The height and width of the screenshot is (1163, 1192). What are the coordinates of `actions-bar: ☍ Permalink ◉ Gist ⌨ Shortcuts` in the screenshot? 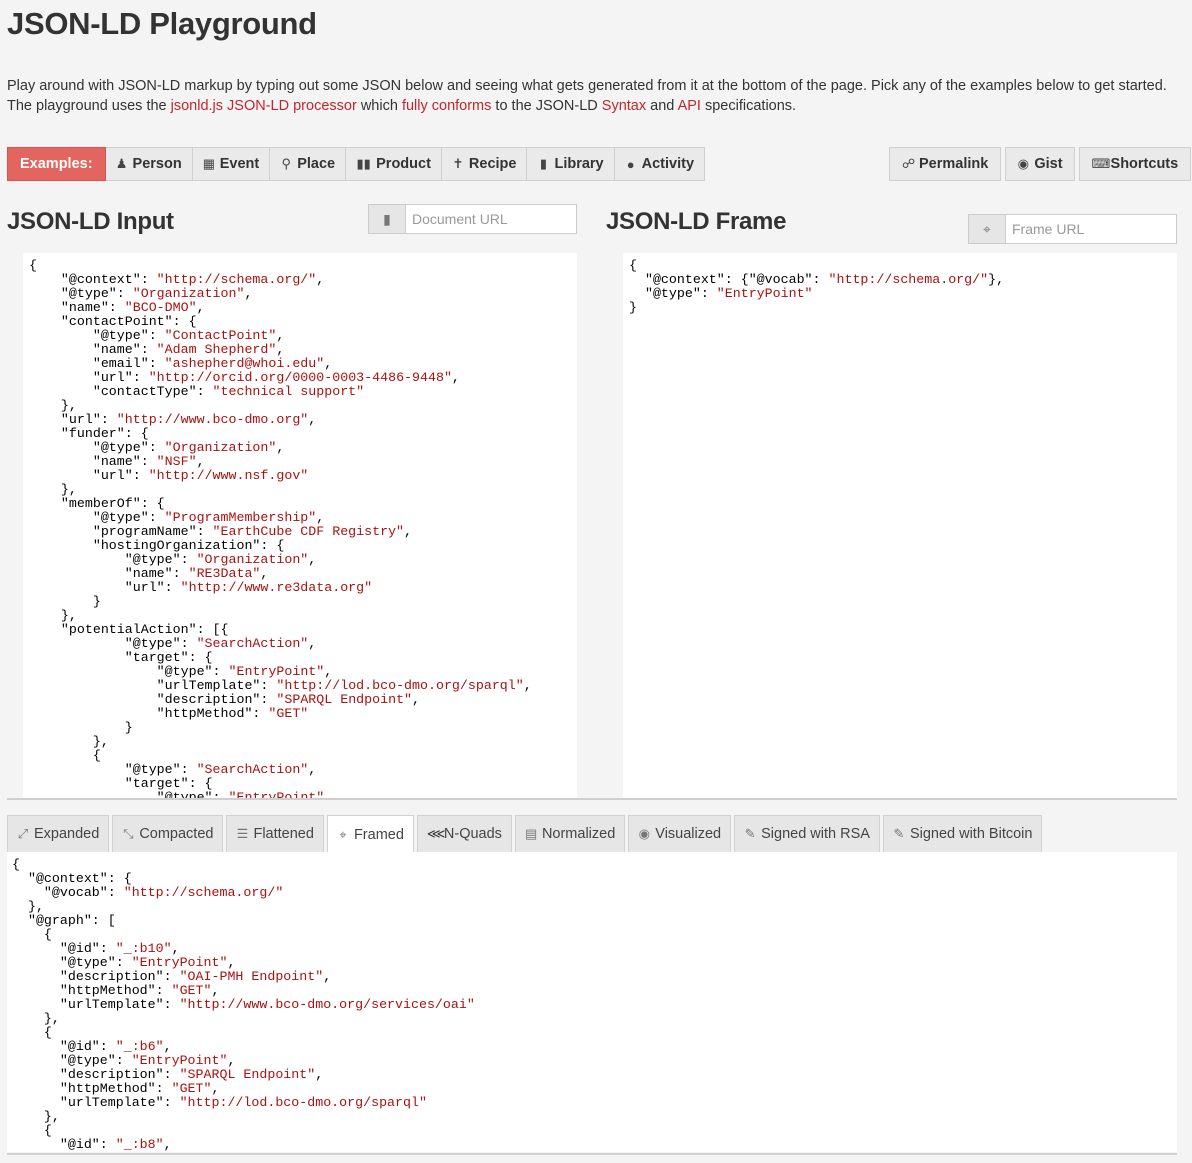 It's located at (1040, 164).